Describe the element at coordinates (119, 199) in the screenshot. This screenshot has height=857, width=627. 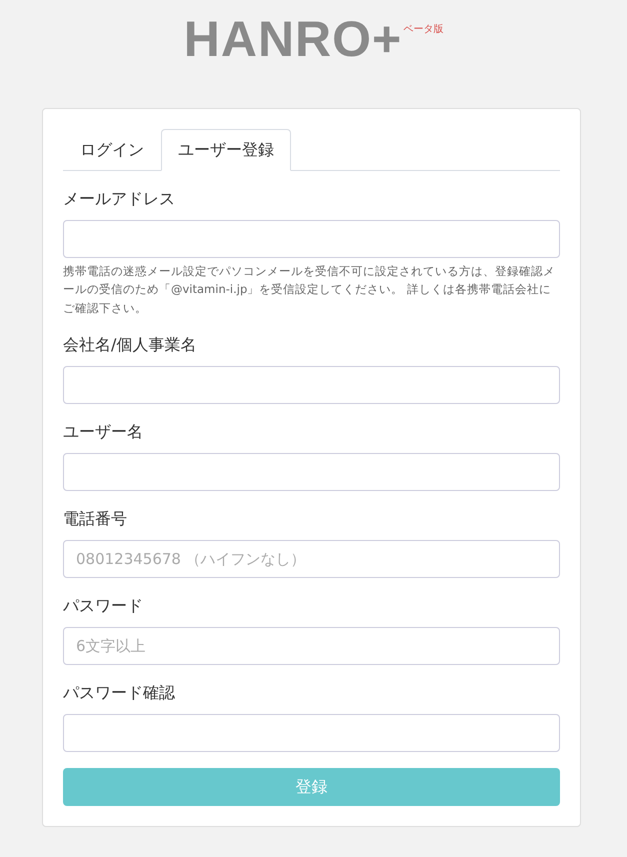
I see `field-label: メールアドレス` at that location.